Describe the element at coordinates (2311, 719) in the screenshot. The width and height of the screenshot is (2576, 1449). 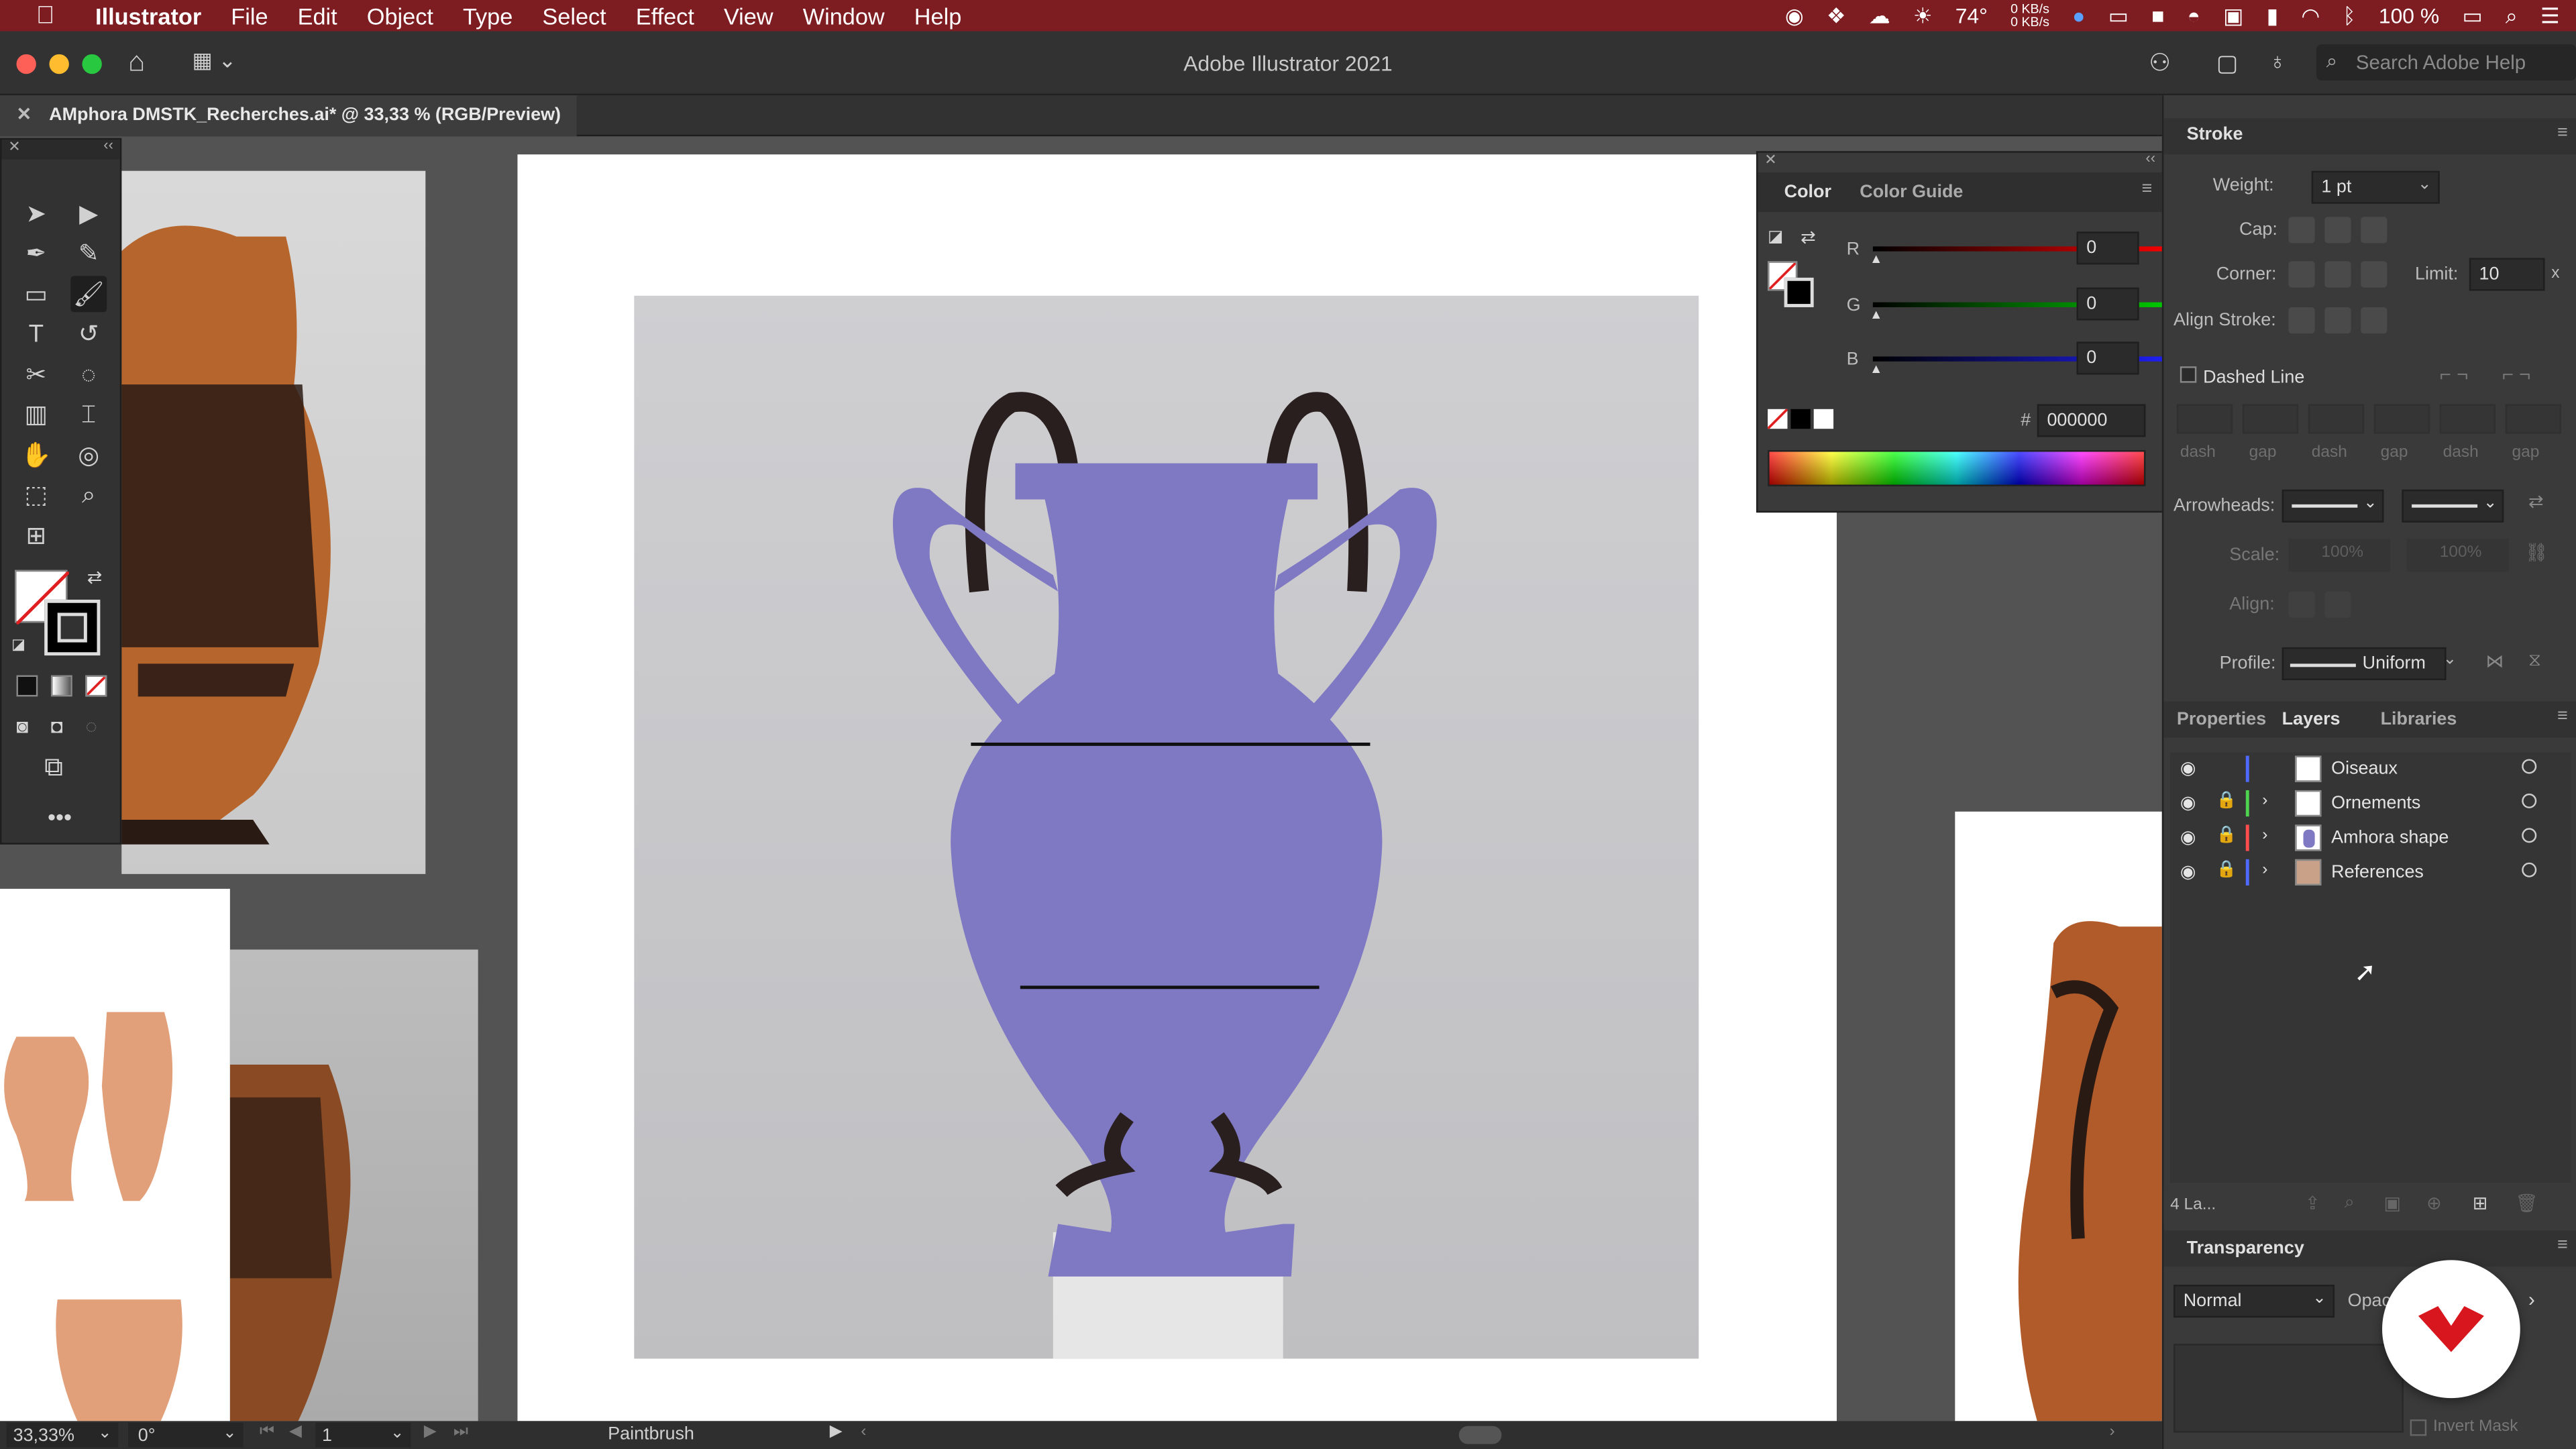
I see `tab-layers: Layers` at that location.